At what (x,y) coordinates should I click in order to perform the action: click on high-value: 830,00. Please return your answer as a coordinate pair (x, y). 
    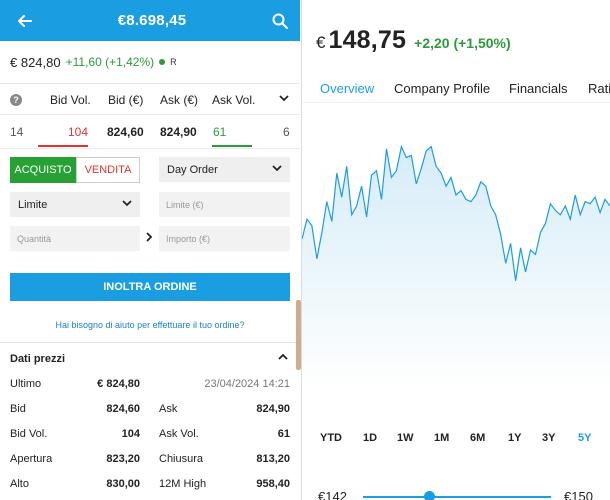
    Looking at the image, I should click on (123, 484).